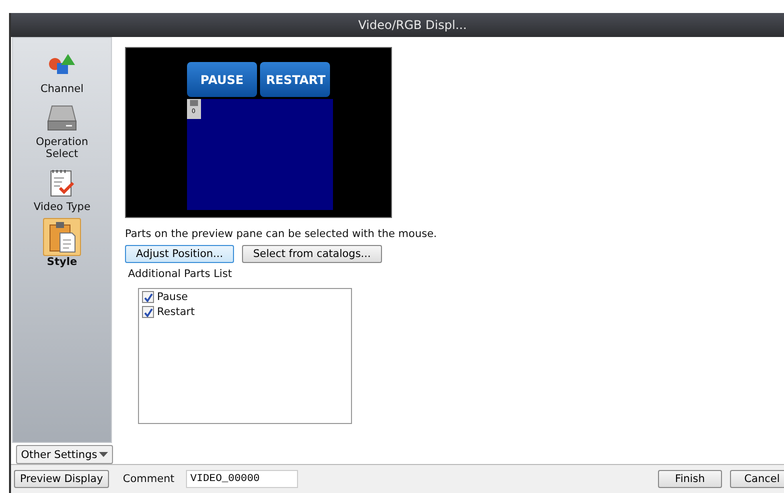 The image size is (784, 493). Describe the element at coordinates (281, 234) in the screenshot. I see `hint-text: Parts on the preview pane can be selected with the mouse.` at that location.